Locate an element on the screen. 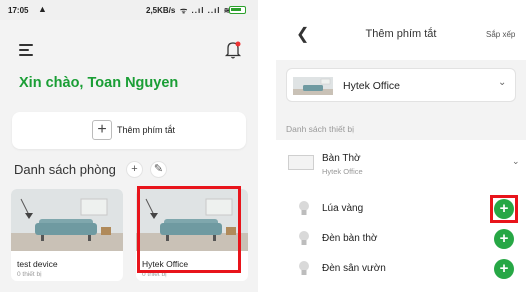  selected-room: Hytek Office is located at coordinates (371, 86).